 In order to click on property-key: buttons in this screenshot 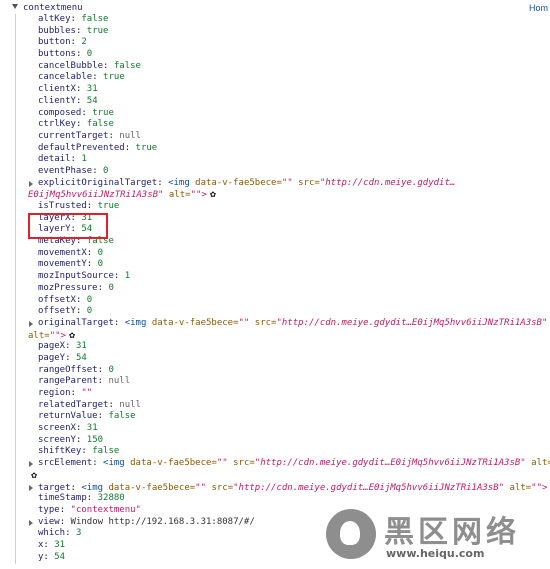, I will do `click(57, 54)`.